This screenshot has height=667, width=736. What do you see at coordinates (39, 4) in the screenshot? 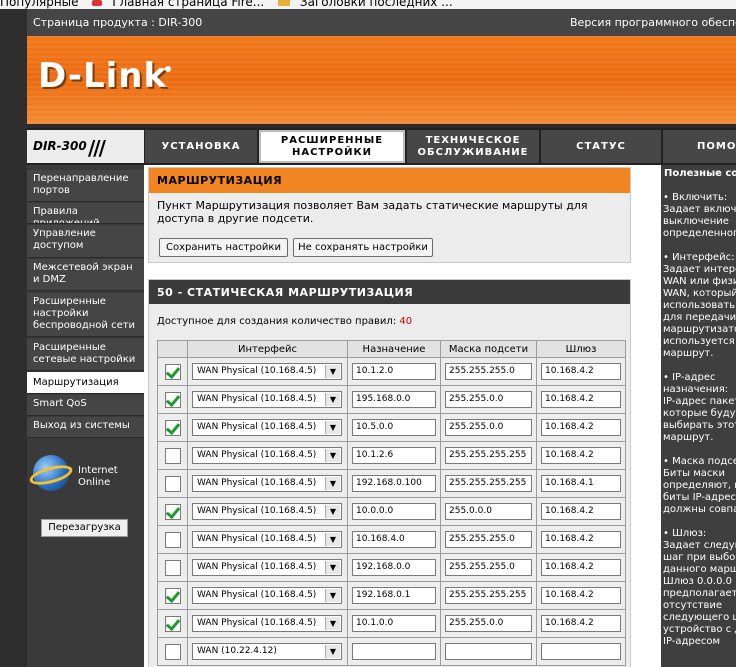
I see `bookmark-popular: Популярные` at bounding box center [39, 4].